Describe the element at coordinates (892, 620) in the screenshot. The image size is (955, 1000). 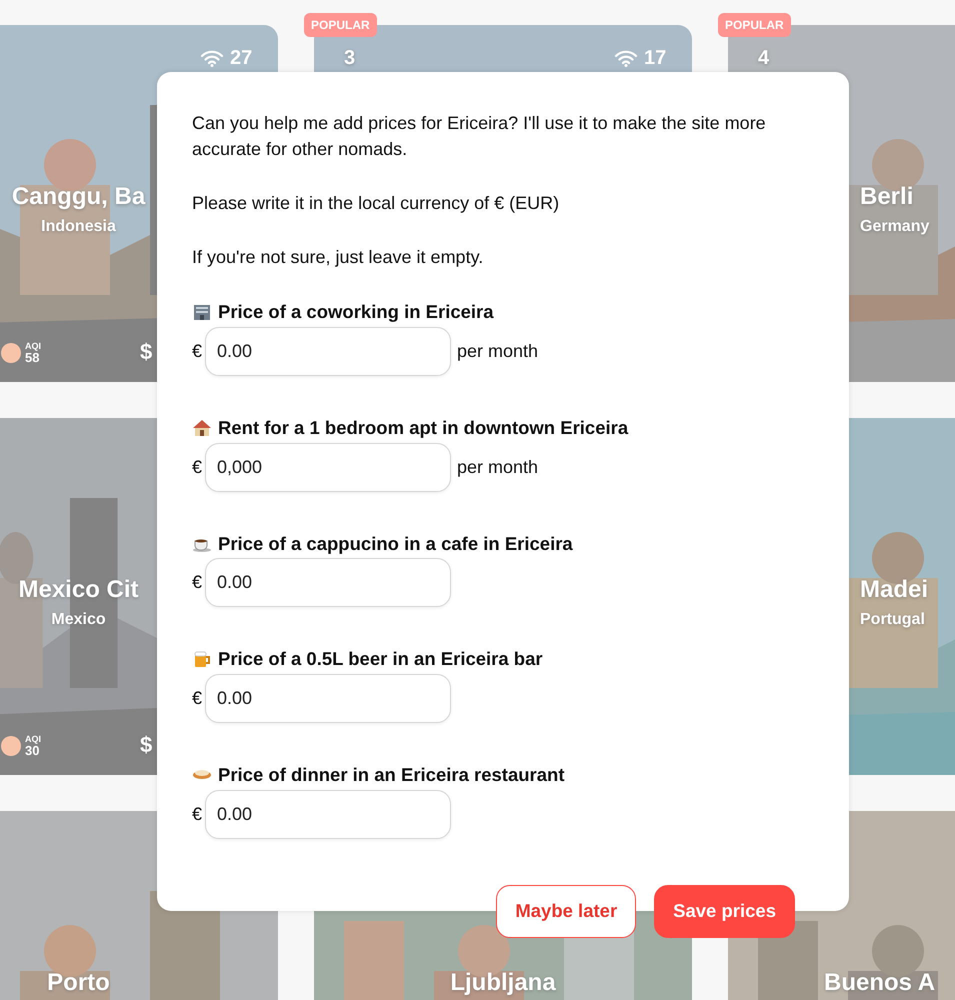
I see `country-name: Portugal` at that location.